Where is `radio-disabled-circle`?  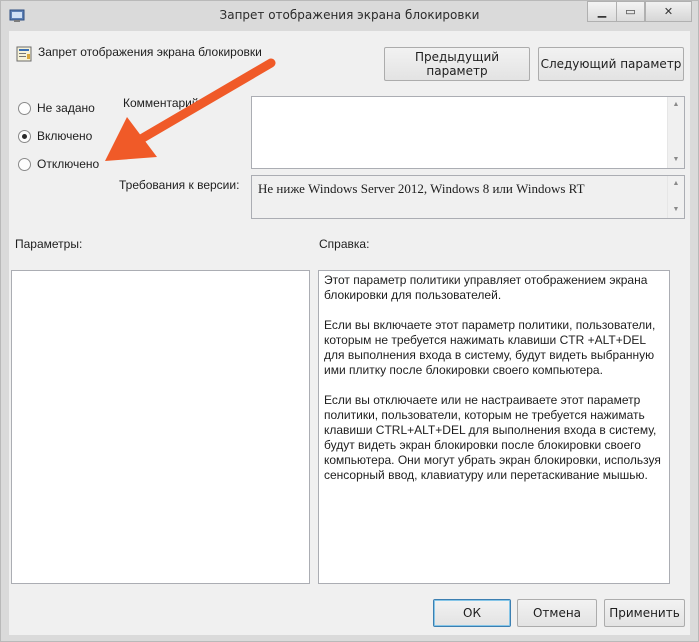 radio-disabled-circle is located at coordinates (24, 164).